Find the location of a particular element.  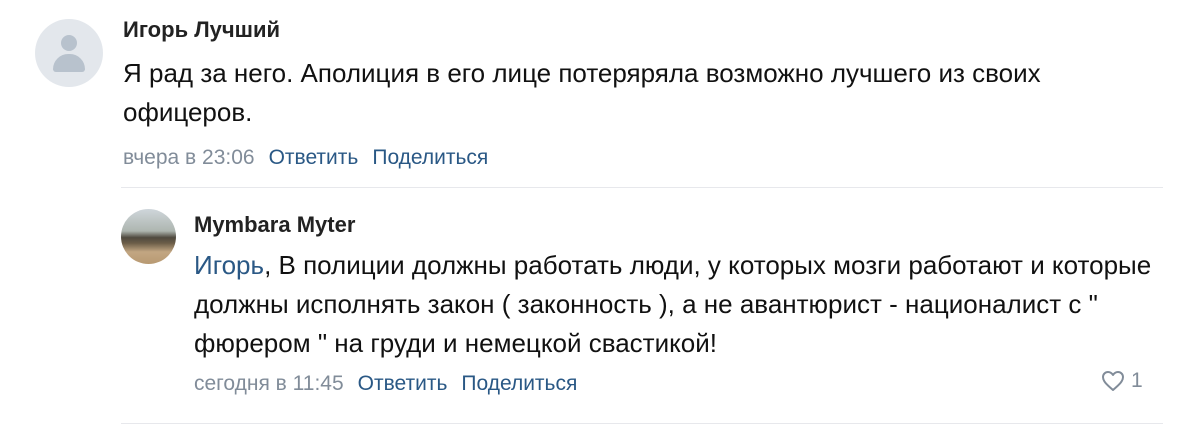

comment-meta: сегодня в 11:45 Ответить Поделиться is located at coordinates (385, 384).